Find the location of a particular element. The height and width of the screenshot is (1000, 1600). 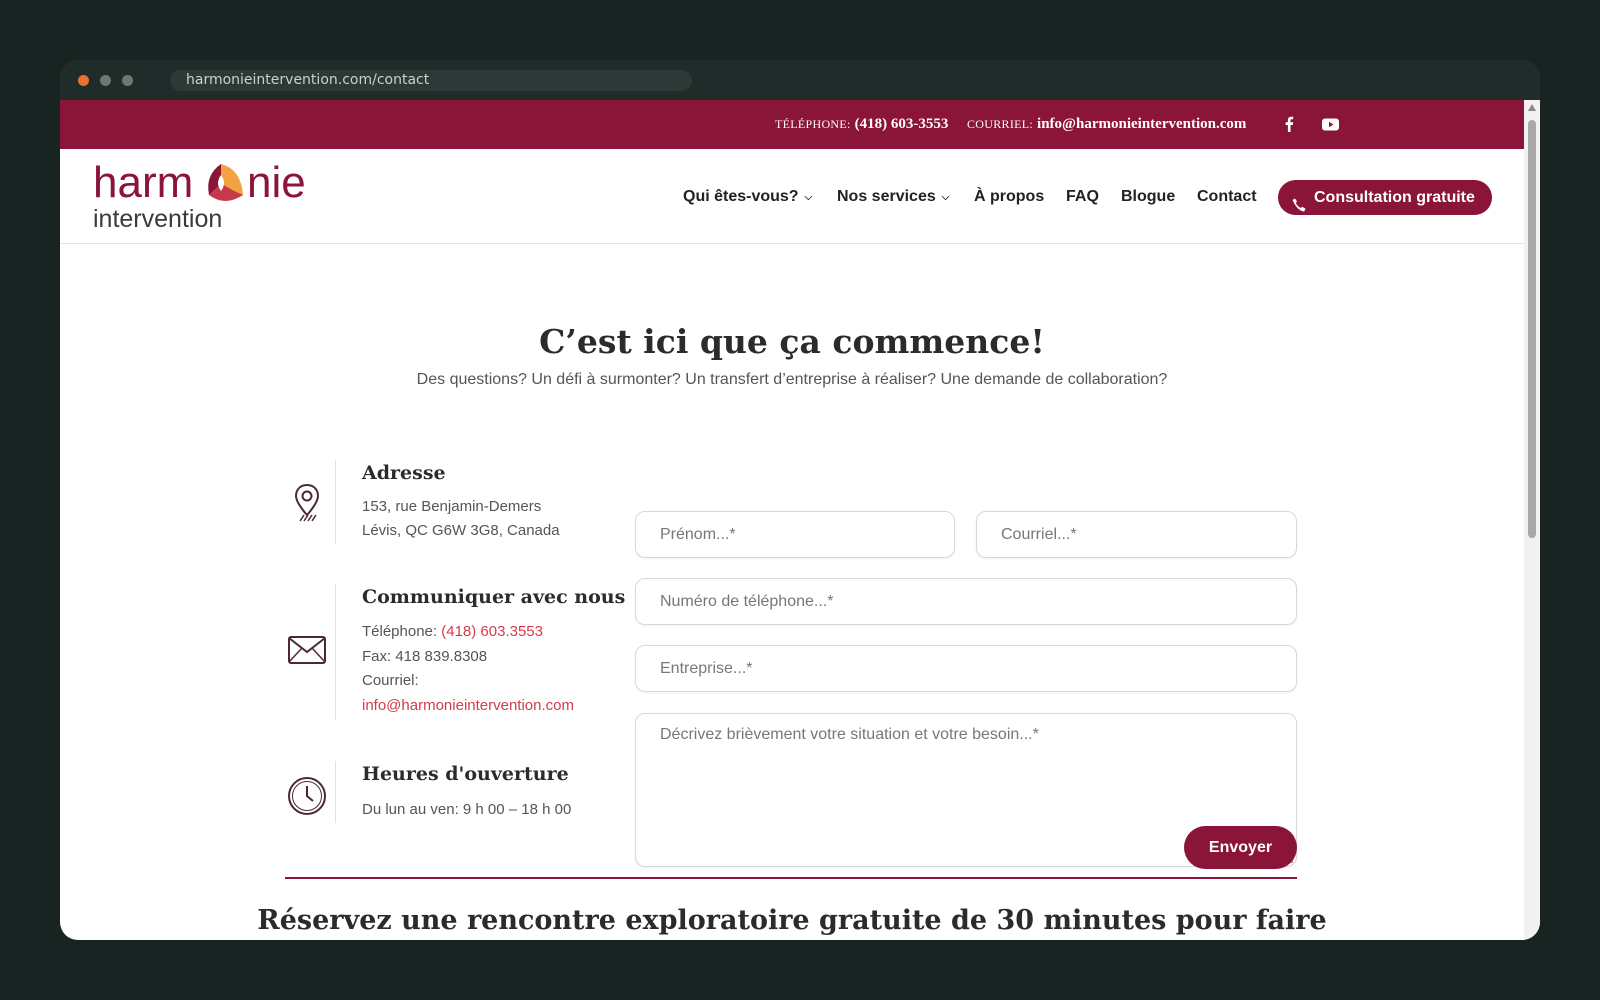

address-line-2: Lévis, QC G6W 3G8, Canada is located at coordinates (461, 530).